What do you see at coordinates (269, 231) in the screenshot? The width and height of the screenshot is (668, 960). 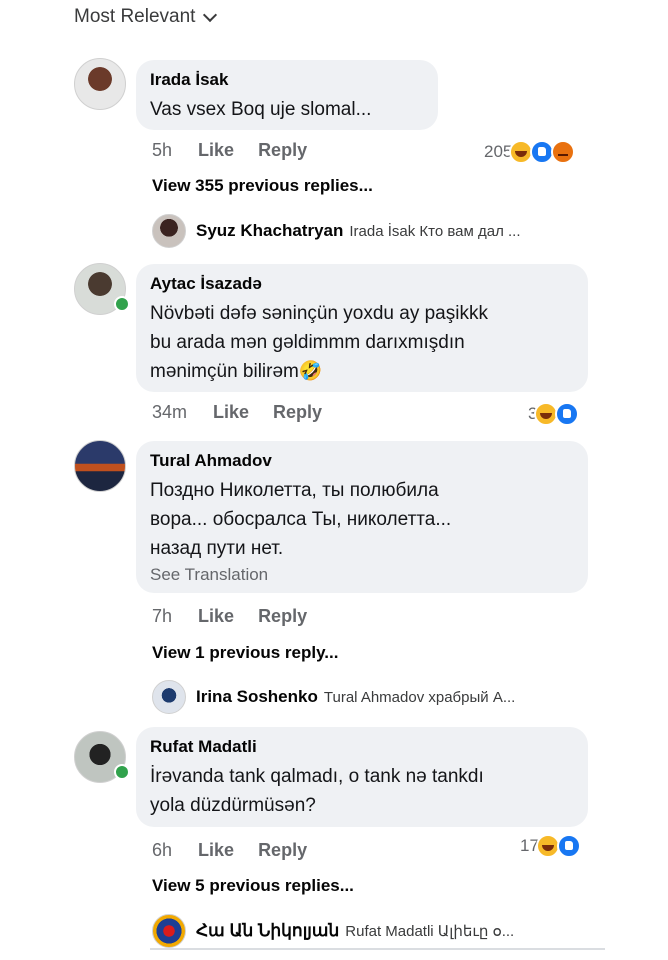 I see `reply-author: Syuz Khachatryan` at bounding box center [269, 231].